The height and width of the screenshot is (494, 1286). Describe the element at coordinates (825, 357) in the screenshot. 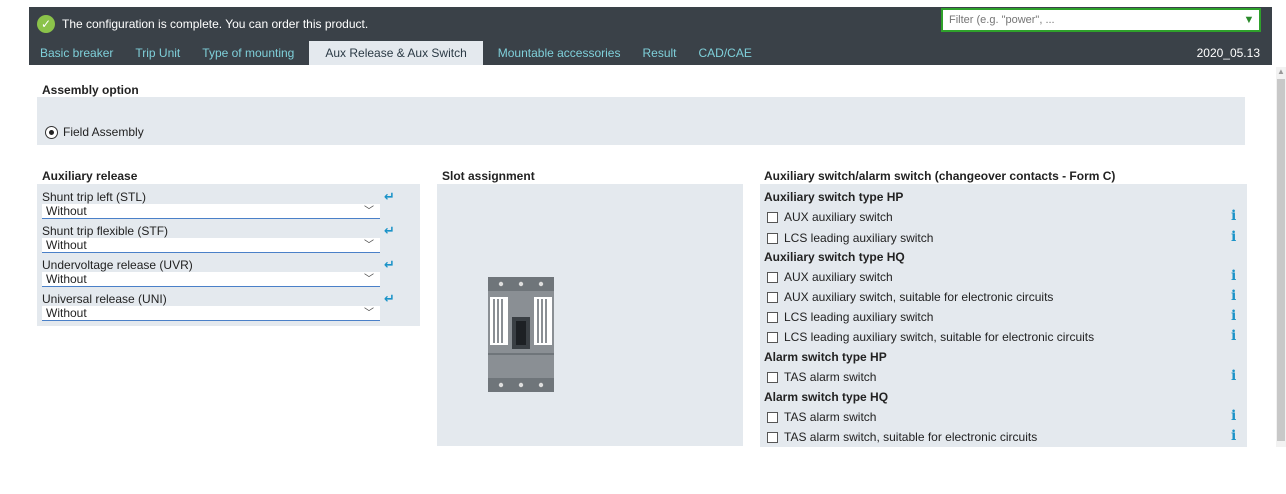

I see `group-title: Alarm switch type HP` at that location.